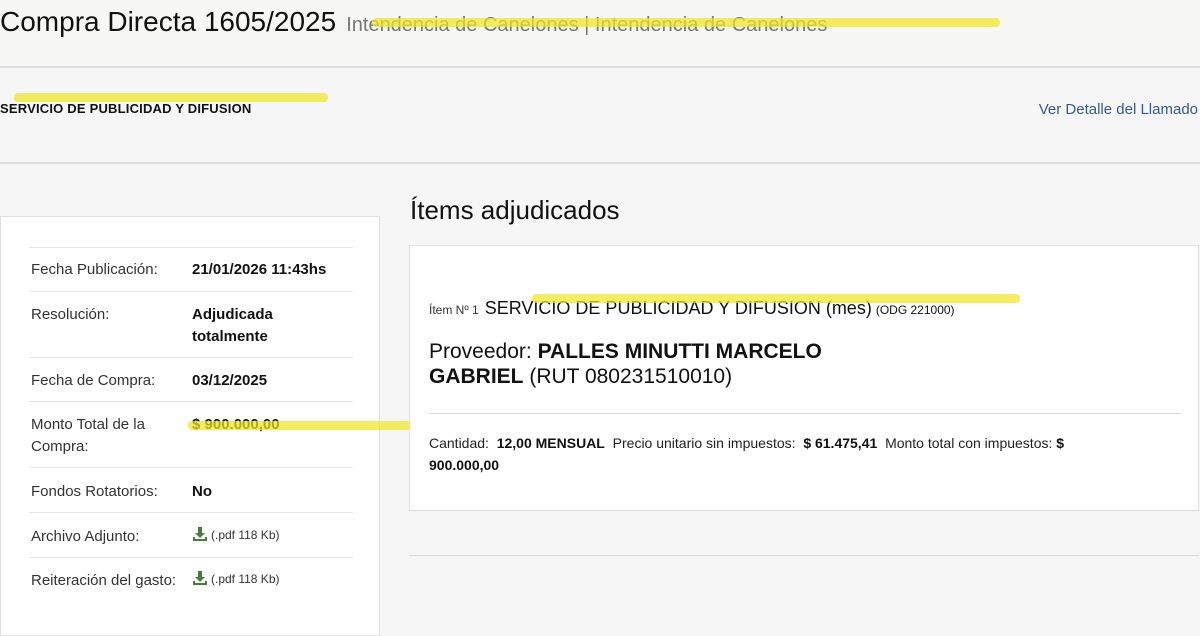 Image resolution: width=1200 pixels, height=636 pixels. Describe the element at coordinates (93, 380) in the screenshot. I see `info-label: Fecha de Compra:` at that location.